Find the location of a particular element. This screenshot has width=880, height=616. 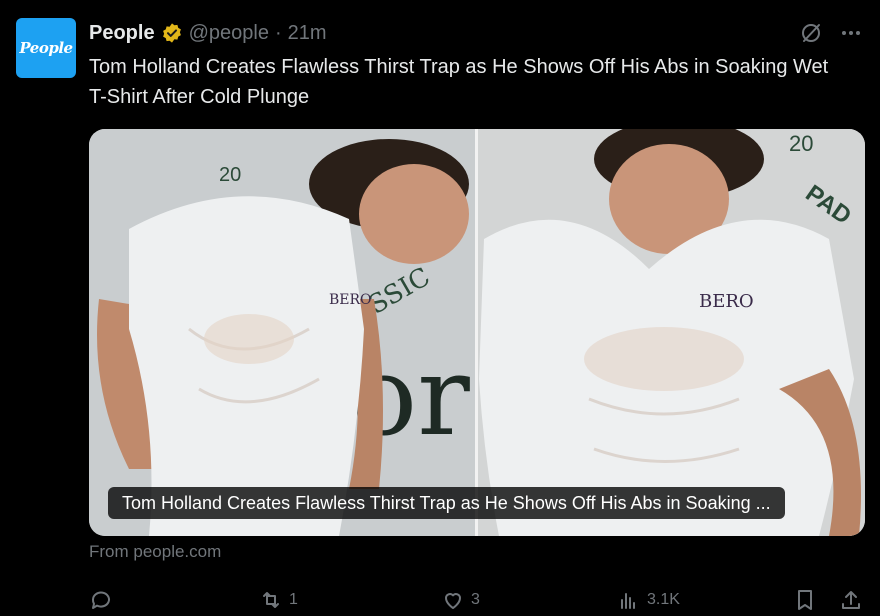

retweet-icon is located at coordinates (271, 600).